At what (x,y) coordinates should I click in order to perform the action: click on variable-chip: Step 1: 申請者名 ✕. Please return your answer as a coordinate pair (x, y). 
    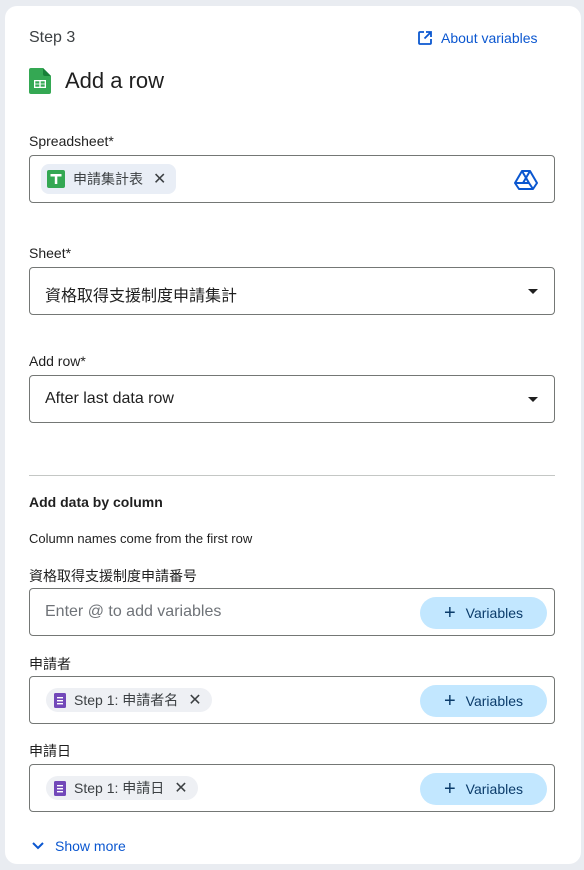
    Looking at the image, I should click on (129, 700).